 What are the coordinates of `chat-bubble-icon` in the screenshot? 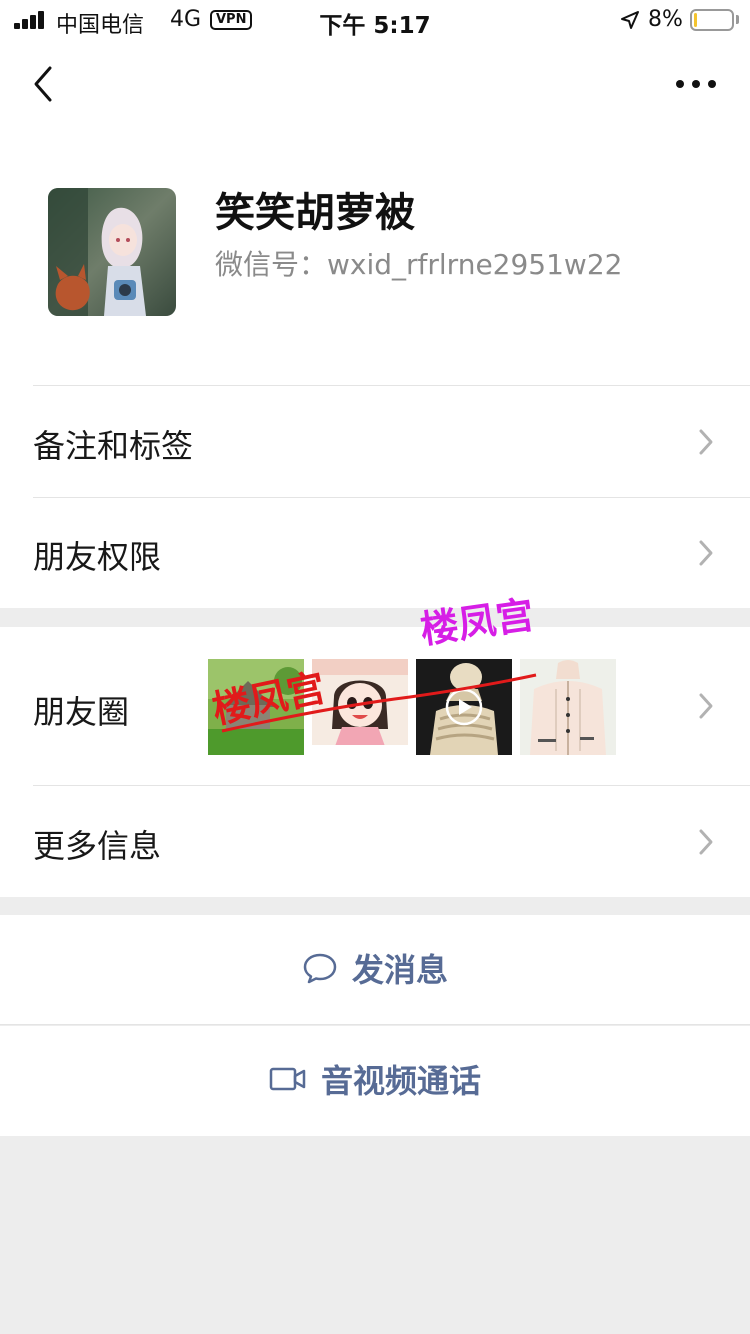 It's located at (320, 968).